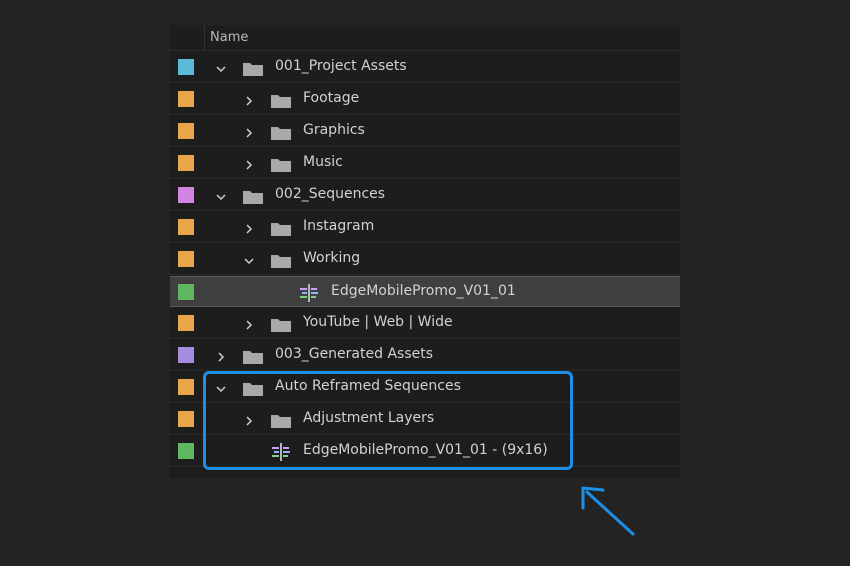  I want to click on bin-row: Instagram, so click(425, 227).